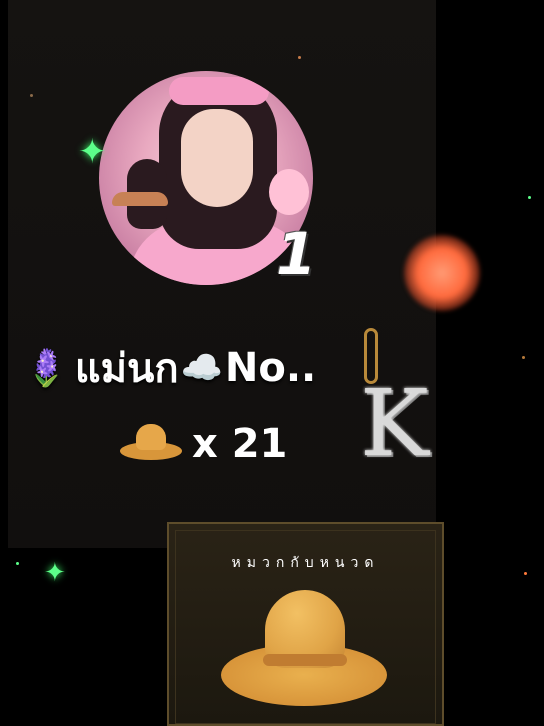 The image size is (544, 726). I want to click on hyacinth-icon: 🪻, so click(46, 368).